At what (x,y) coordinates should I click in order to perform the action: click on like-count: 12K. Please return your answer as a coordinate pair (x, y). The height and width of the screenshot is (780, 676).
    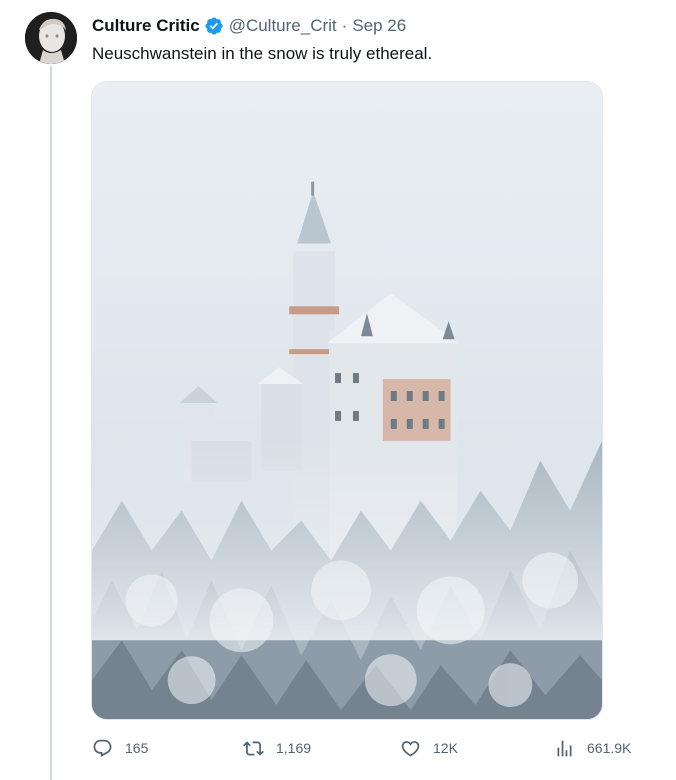
    Looking at the image, I should click on (445, 748).